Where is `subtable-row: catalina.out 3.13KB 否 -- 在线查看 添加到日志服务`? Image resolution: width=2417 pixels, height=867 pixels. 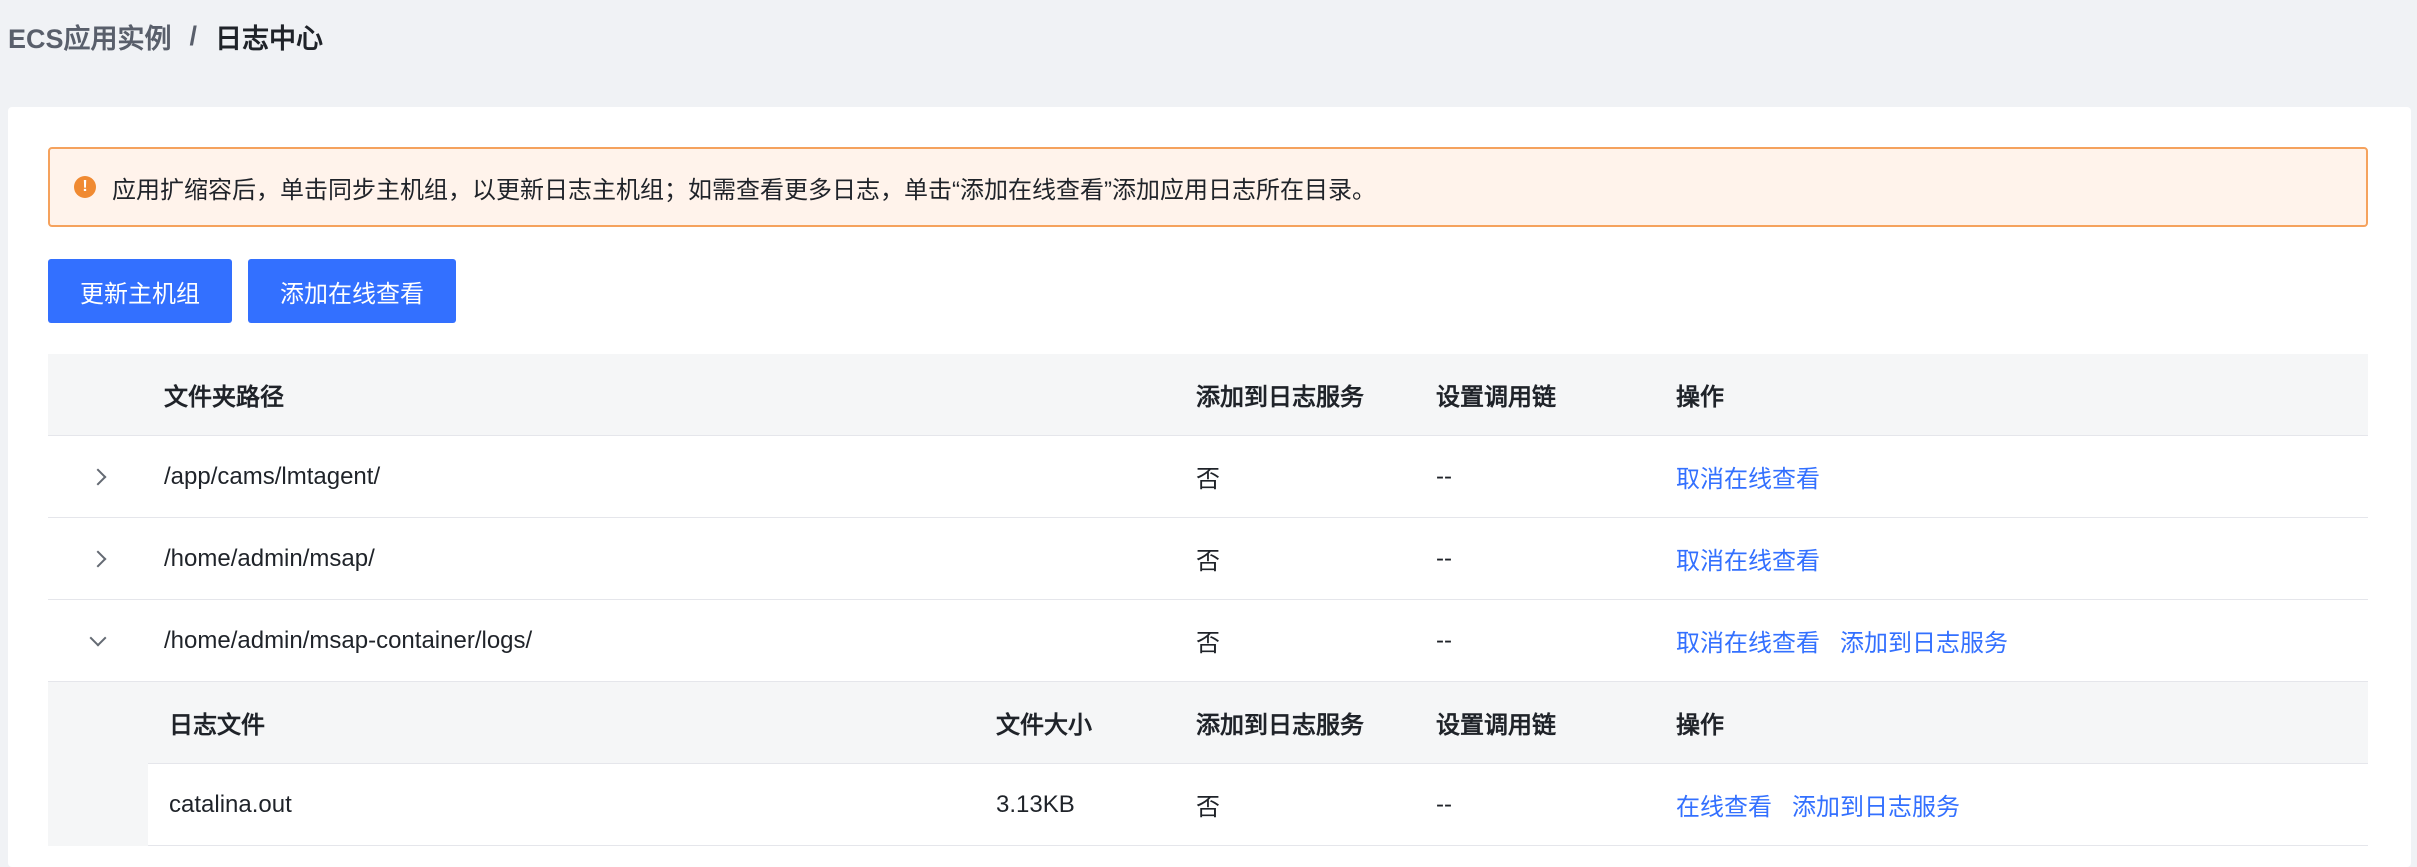 subtable-row: catalina.out 3.13KB 否 -- 在线查看 添加到日志服务 is located at coordinates (1258, 805).